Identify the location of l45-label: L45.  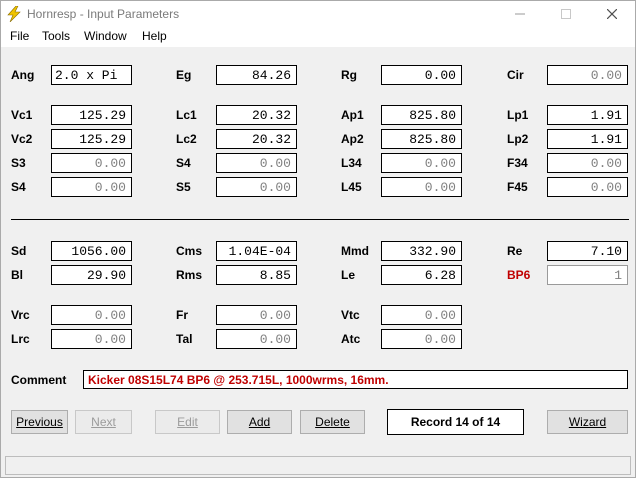
(351, 187).